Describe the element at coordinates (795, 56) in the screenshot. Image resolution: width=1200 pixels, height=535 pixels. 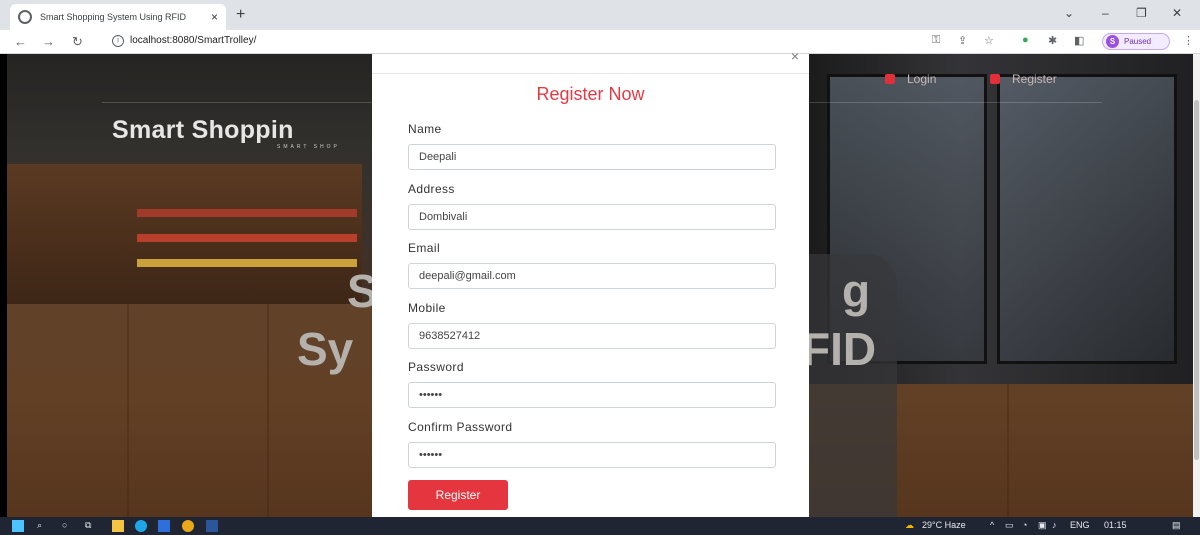
I see `modal-close-icon: ×` at that location.